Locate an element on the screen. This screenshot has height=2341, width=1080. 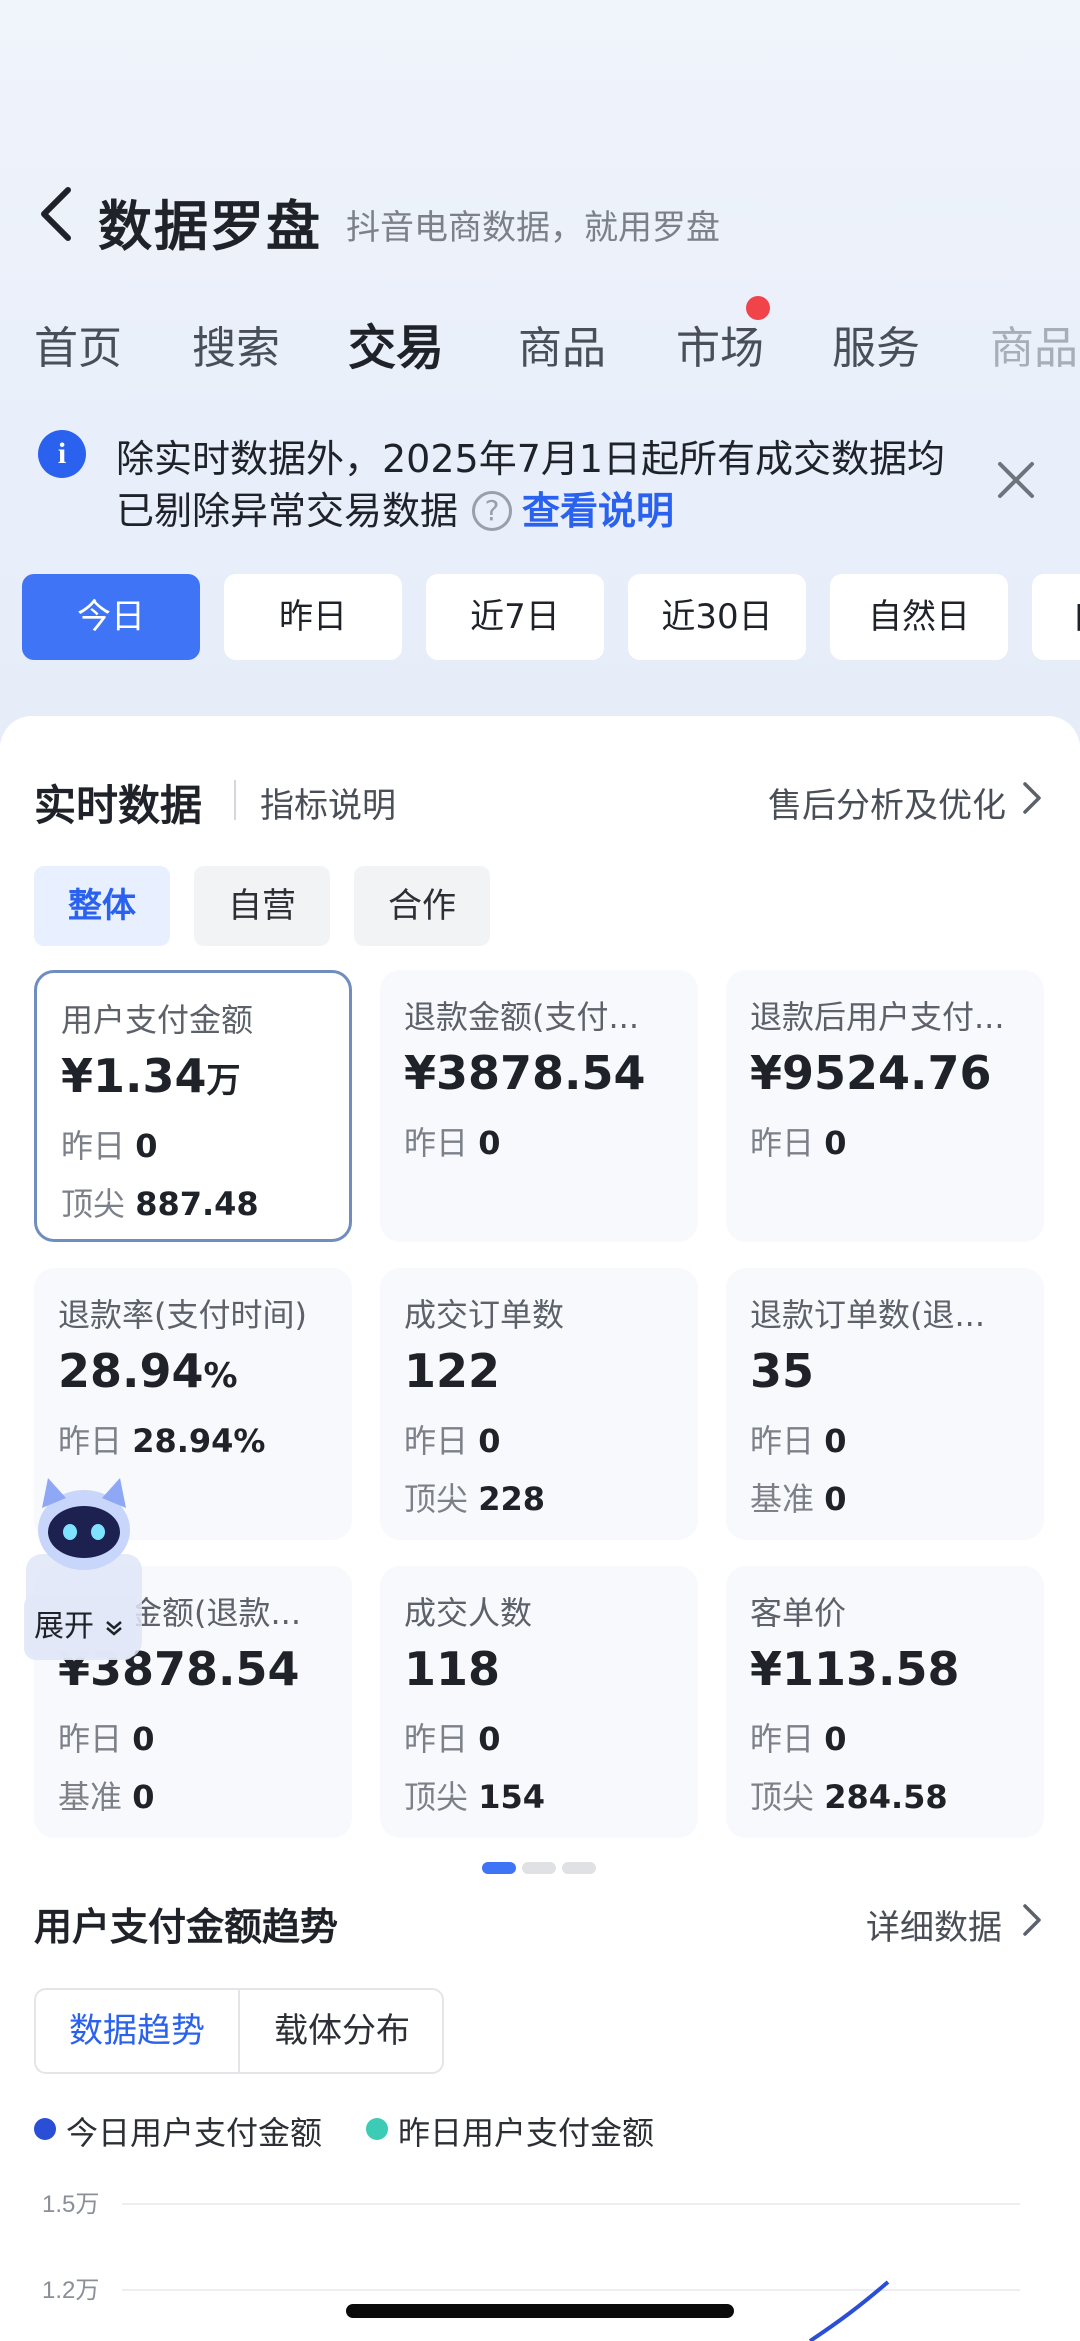
tab-service: 服务 is located at coordinates (876, 344).